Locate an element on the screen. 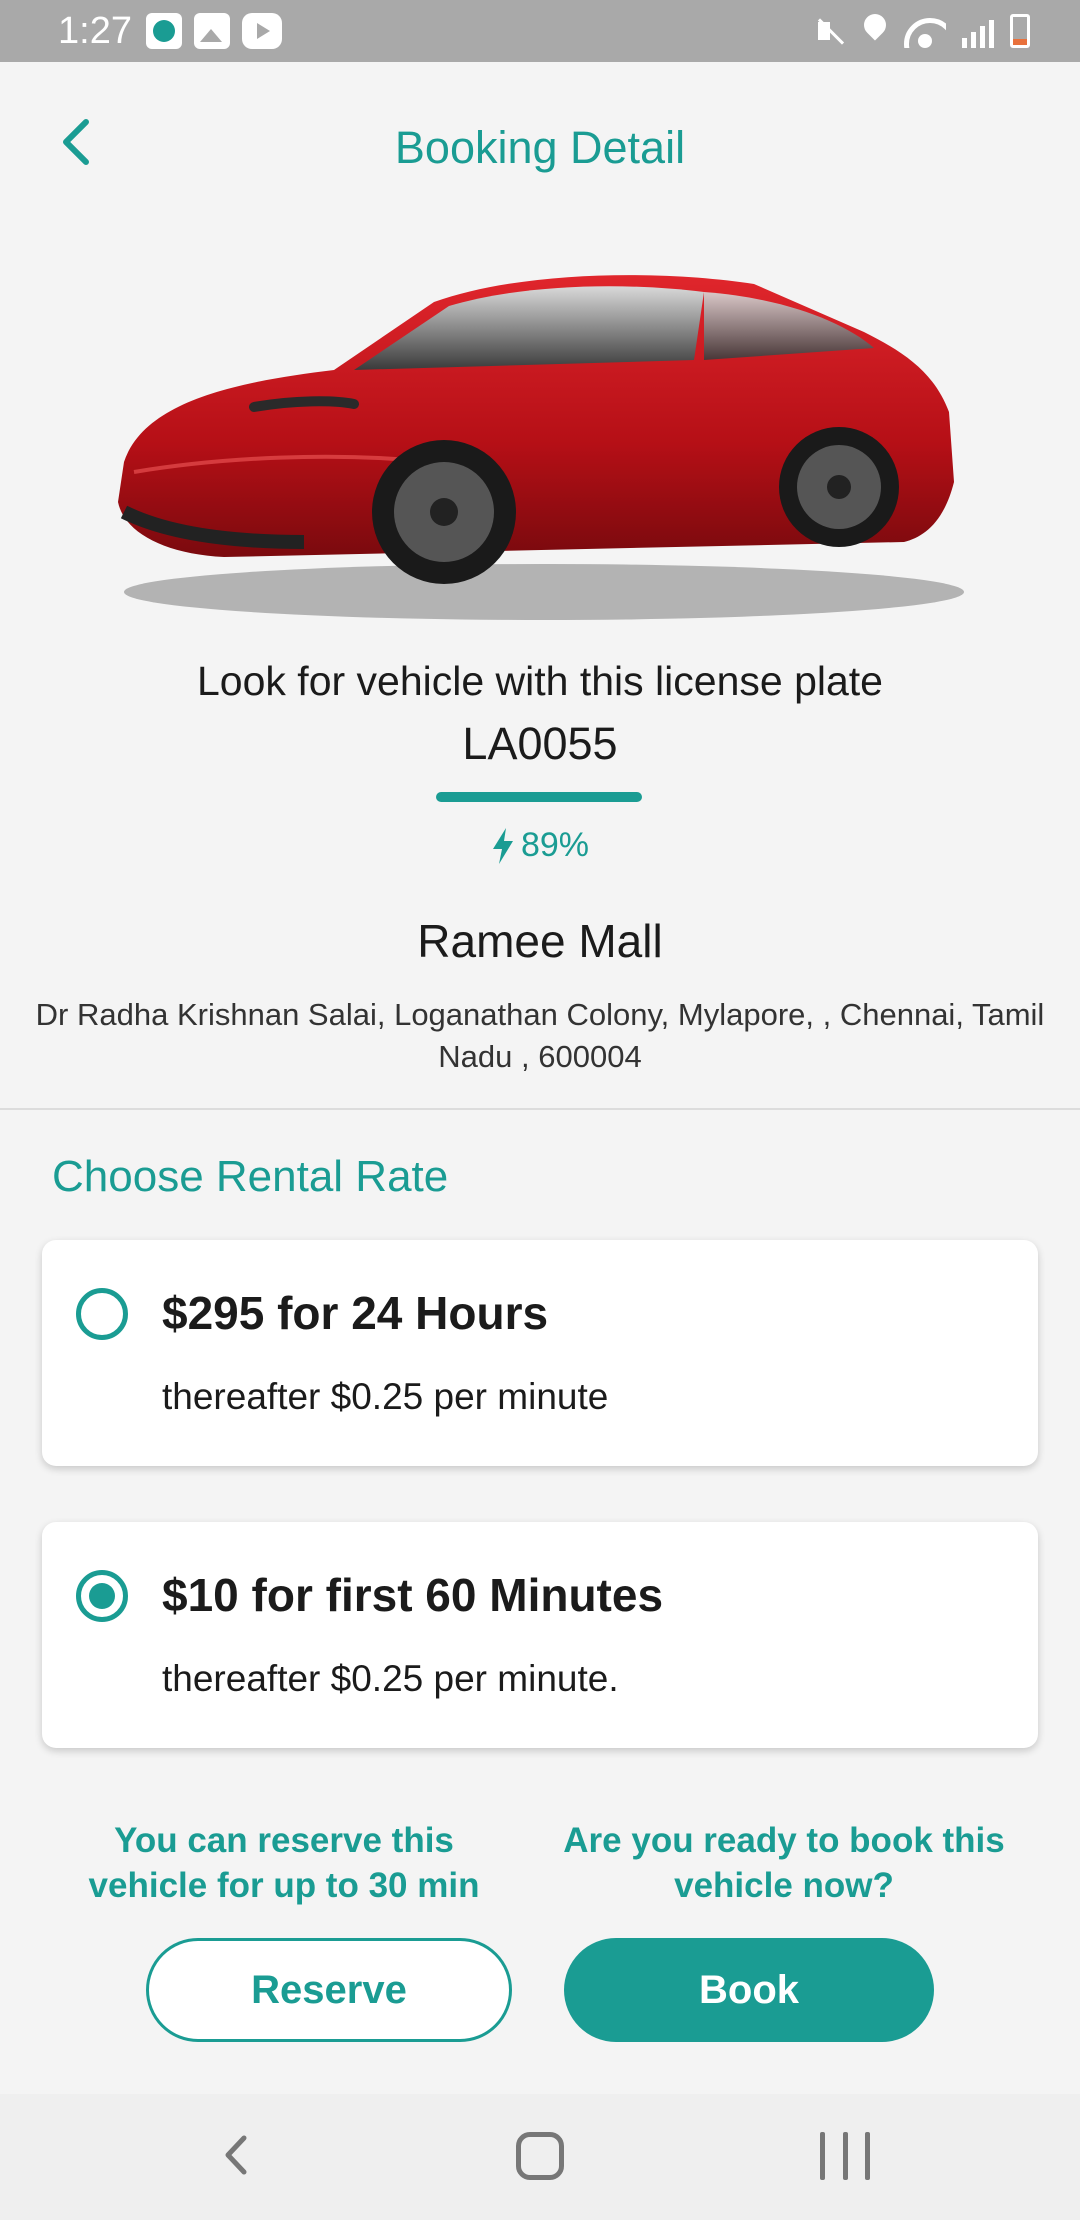 Image resolution: width=1080 pixels, height=2220 pixels. divider is located at coordinates (540, 1109).